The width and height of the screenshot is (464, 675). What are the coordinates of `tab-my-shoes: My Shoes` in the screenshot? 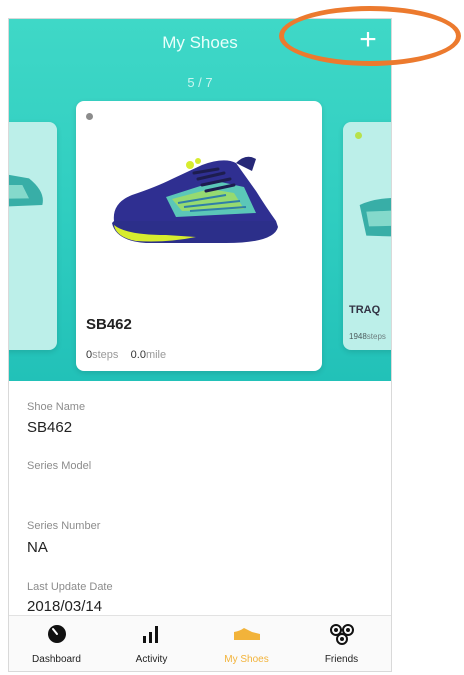 It's located at (246, 643).